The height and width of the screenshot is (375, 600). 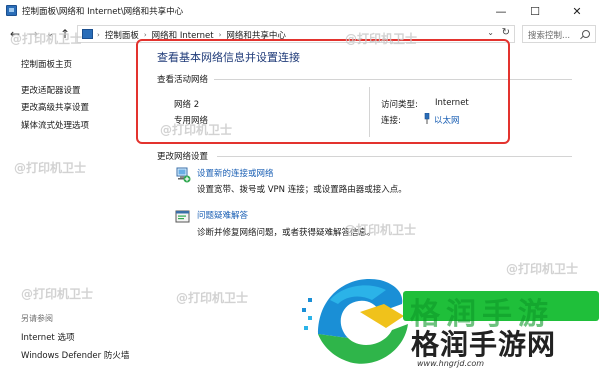 What do you see at coordinates (183, 157) in the screenshot?
I see `change-settings-label: 更改网络设置` at bounding box center [183, 157].